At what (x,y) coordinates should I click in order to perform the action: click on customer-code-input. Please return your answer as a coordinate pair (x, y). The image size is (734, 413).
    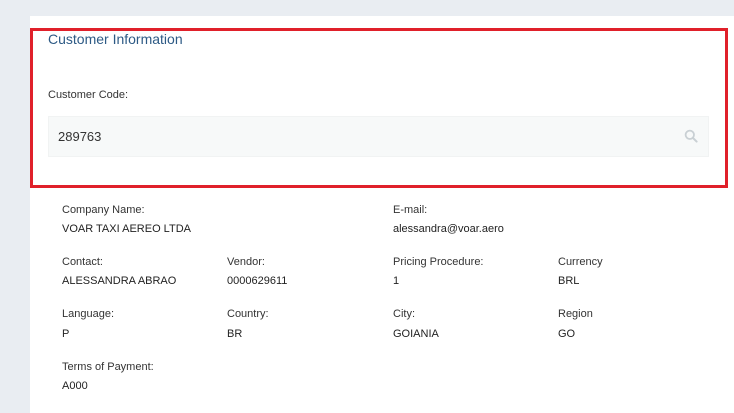
    Looking at the image, I should click on (359, 136).